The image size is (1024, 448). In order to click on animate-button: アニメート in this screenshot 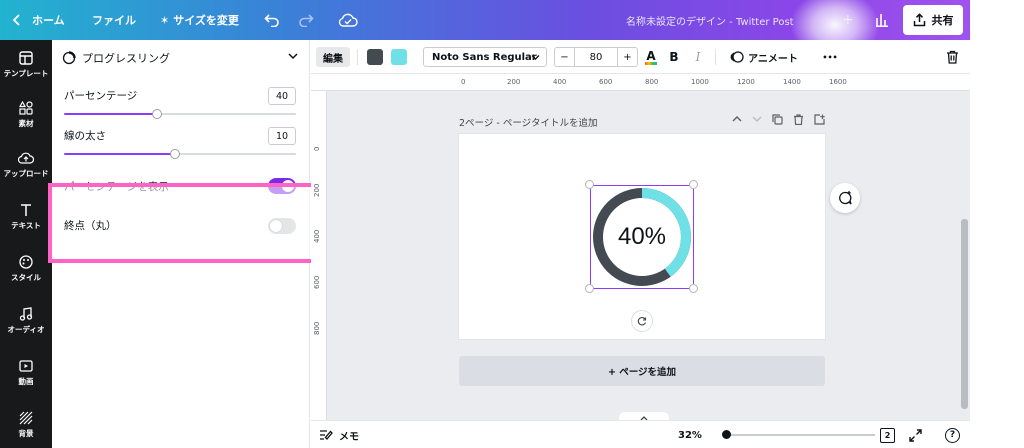, I will do `click(764, 57)`.